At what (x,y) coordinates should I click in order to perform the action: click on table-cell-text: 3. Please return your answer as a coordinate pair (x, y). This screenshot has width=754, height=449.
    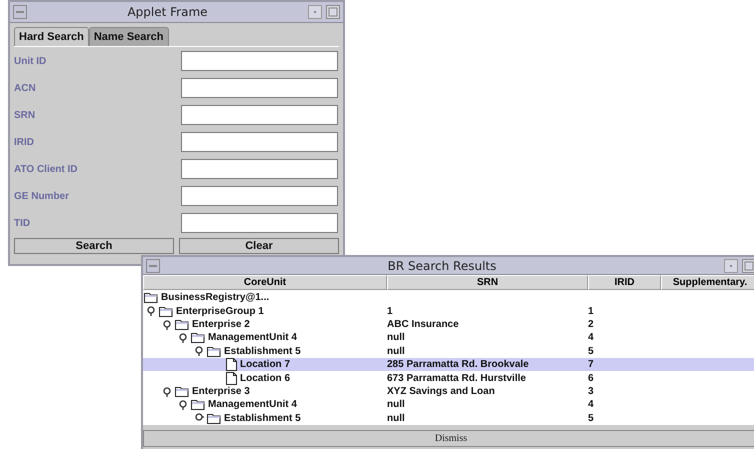
    Looking at the image, I should click on (591, 392).